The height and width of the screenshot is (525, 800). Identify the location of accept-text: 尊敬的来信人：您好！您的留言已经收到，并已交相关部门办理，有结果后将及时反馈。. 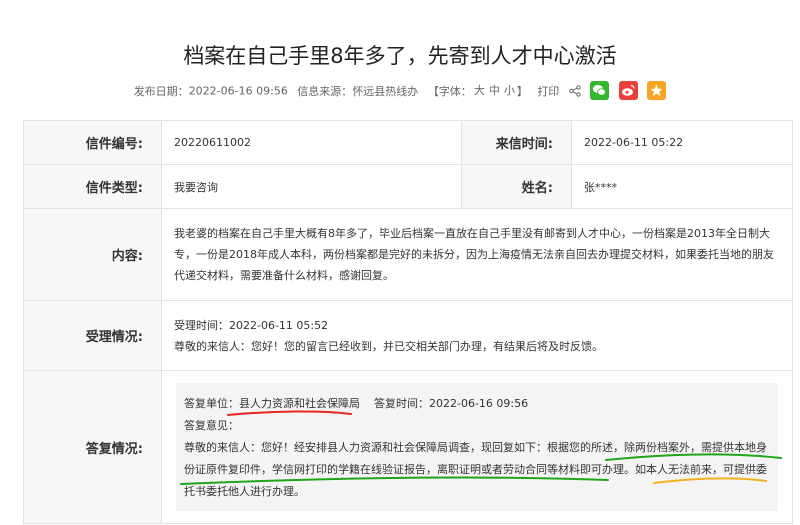
(388, 346).